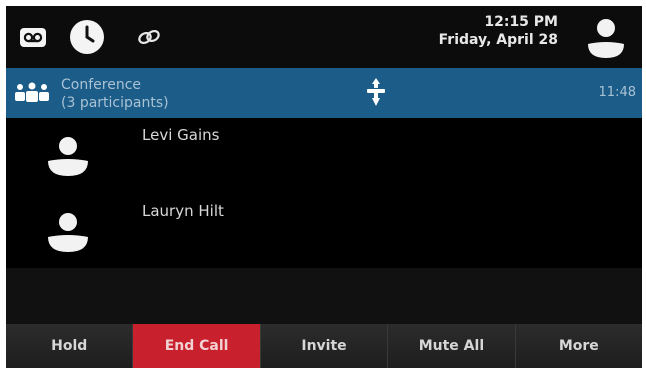 The image size is (646, 373). What do you see at coordinates (578, 346) in the screenshot?
I see `more-button: More` at bounding box center [578, 346].